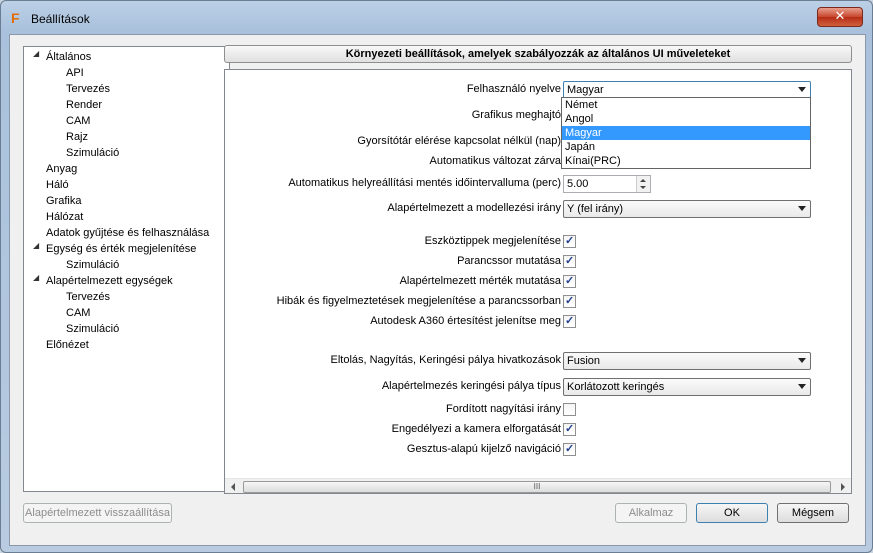 This screenshot has width=873, height=553. What do you see at coordinates (64, 217) in the screenshot?
I see `tree-item: Hálózat` at bounding box center [64, 217].